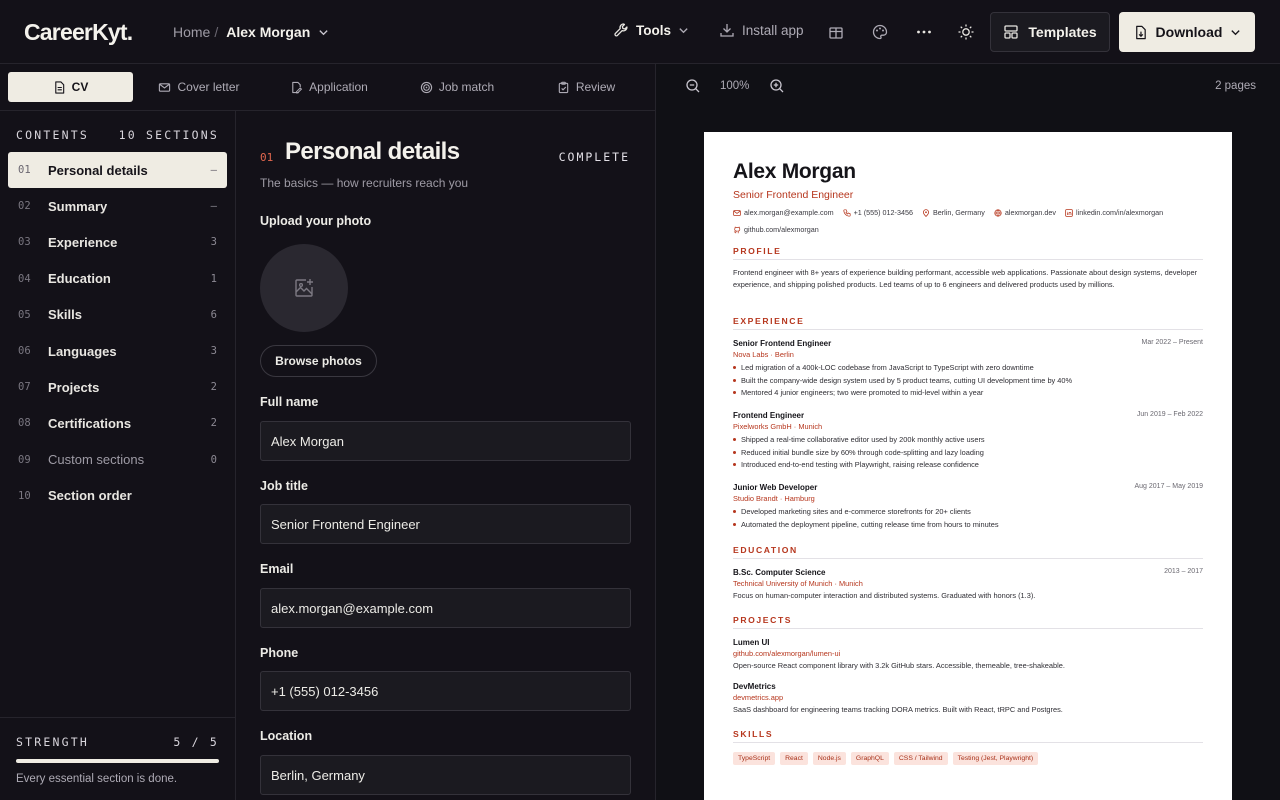 This screenshot has height=800, width=1280. What do you see at coordinates (24, 314) in the screenshot?
I see `nav-number: 05` at bounding box center [24, 314].